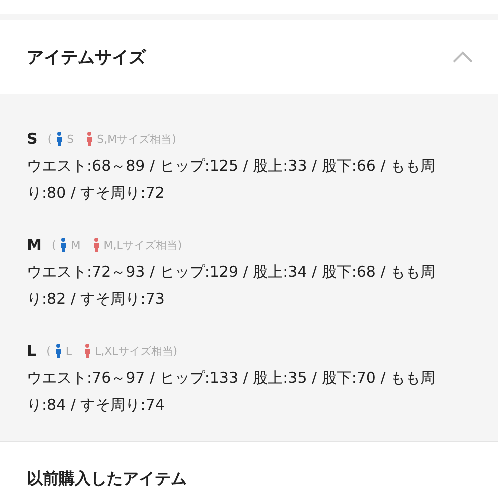 The image size is (498, 498). What do you see at coordinates (86, 57) in the screenshot?
I see `section-title: アイテムサイズ` at bounding box center [86, 57].